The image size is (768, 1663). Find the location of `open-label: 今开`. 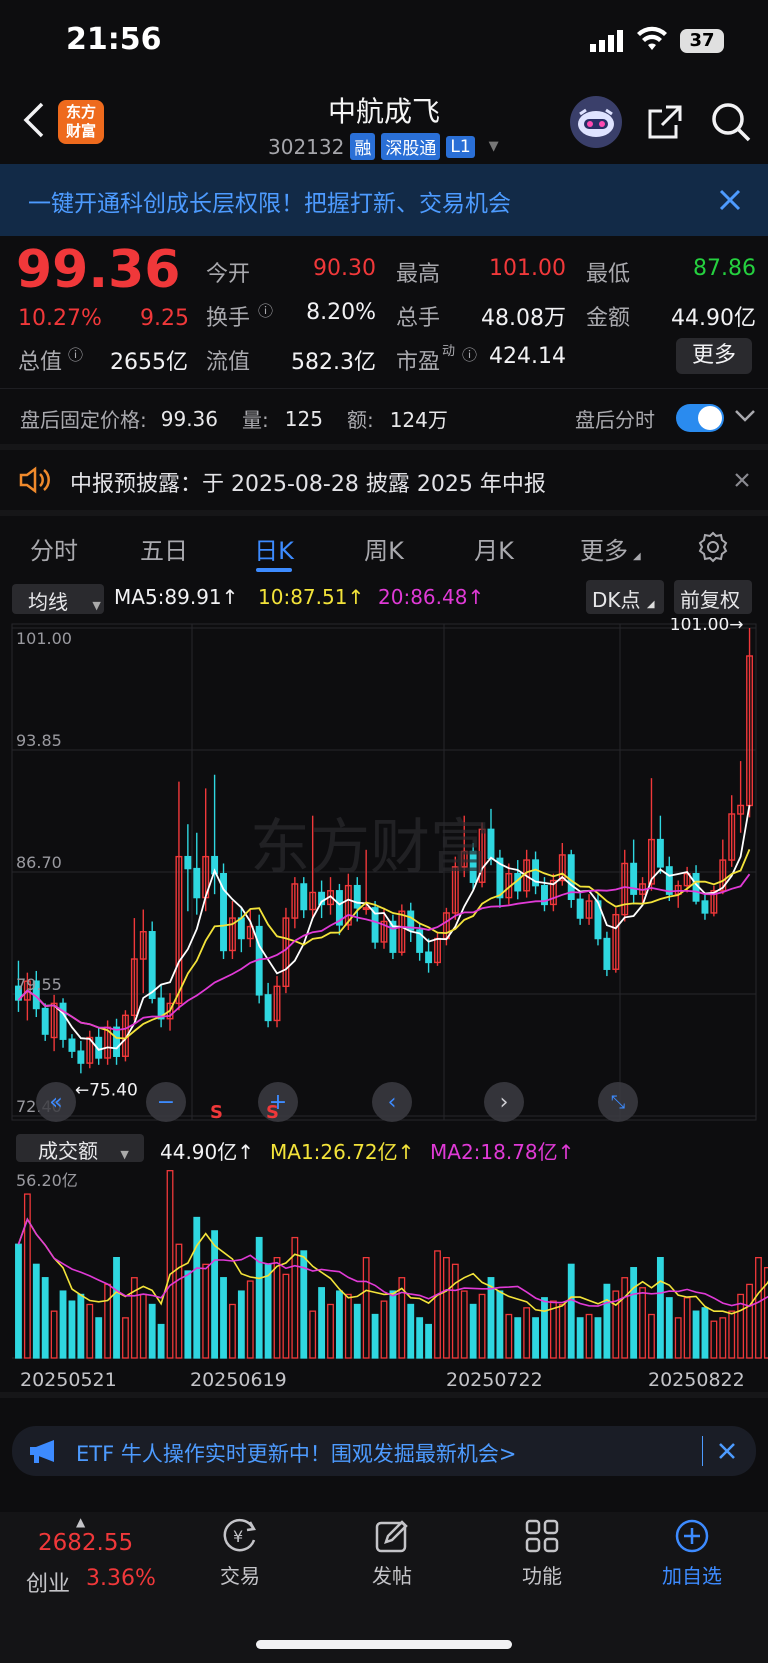

open-label: 今开 is located at coordinates (228, 274).